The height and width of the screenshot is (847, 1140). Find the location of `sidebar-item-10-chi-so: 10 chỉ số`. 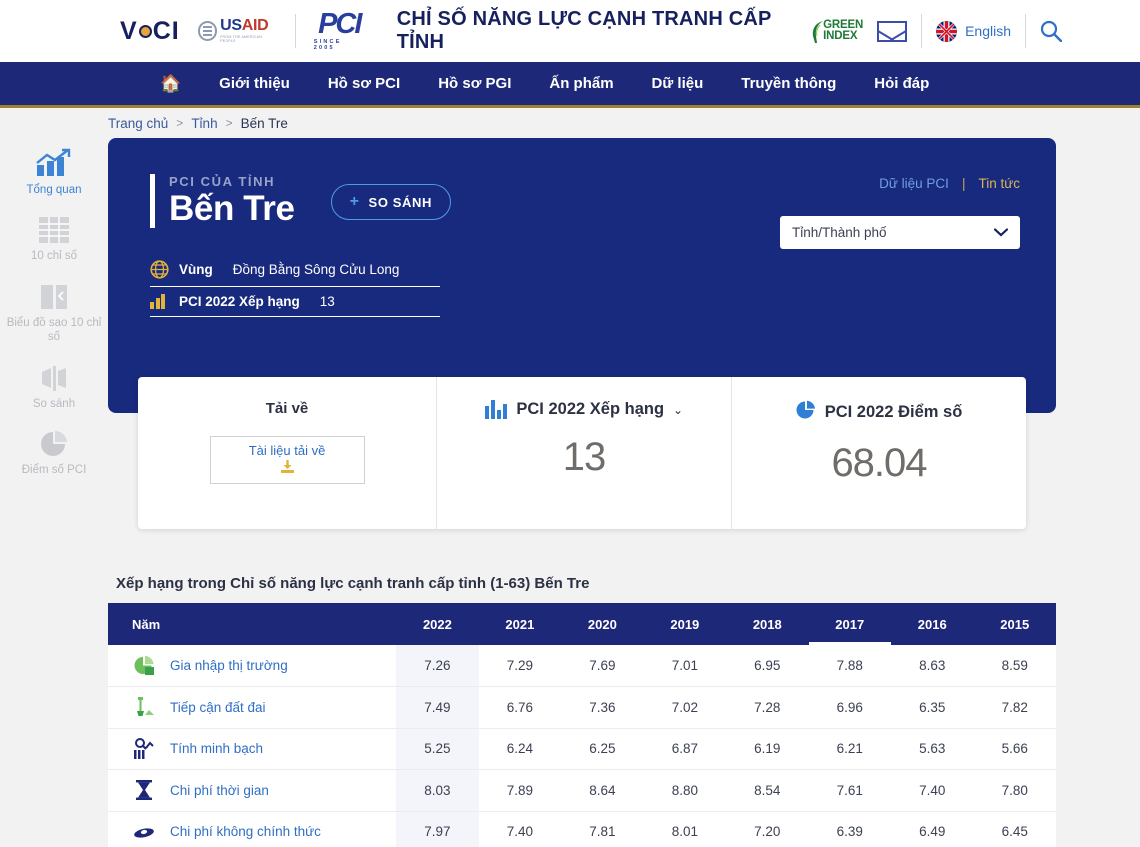

sidebar-item-10-chi-so: 10 chỉ số is located at coordinates (54, 237).